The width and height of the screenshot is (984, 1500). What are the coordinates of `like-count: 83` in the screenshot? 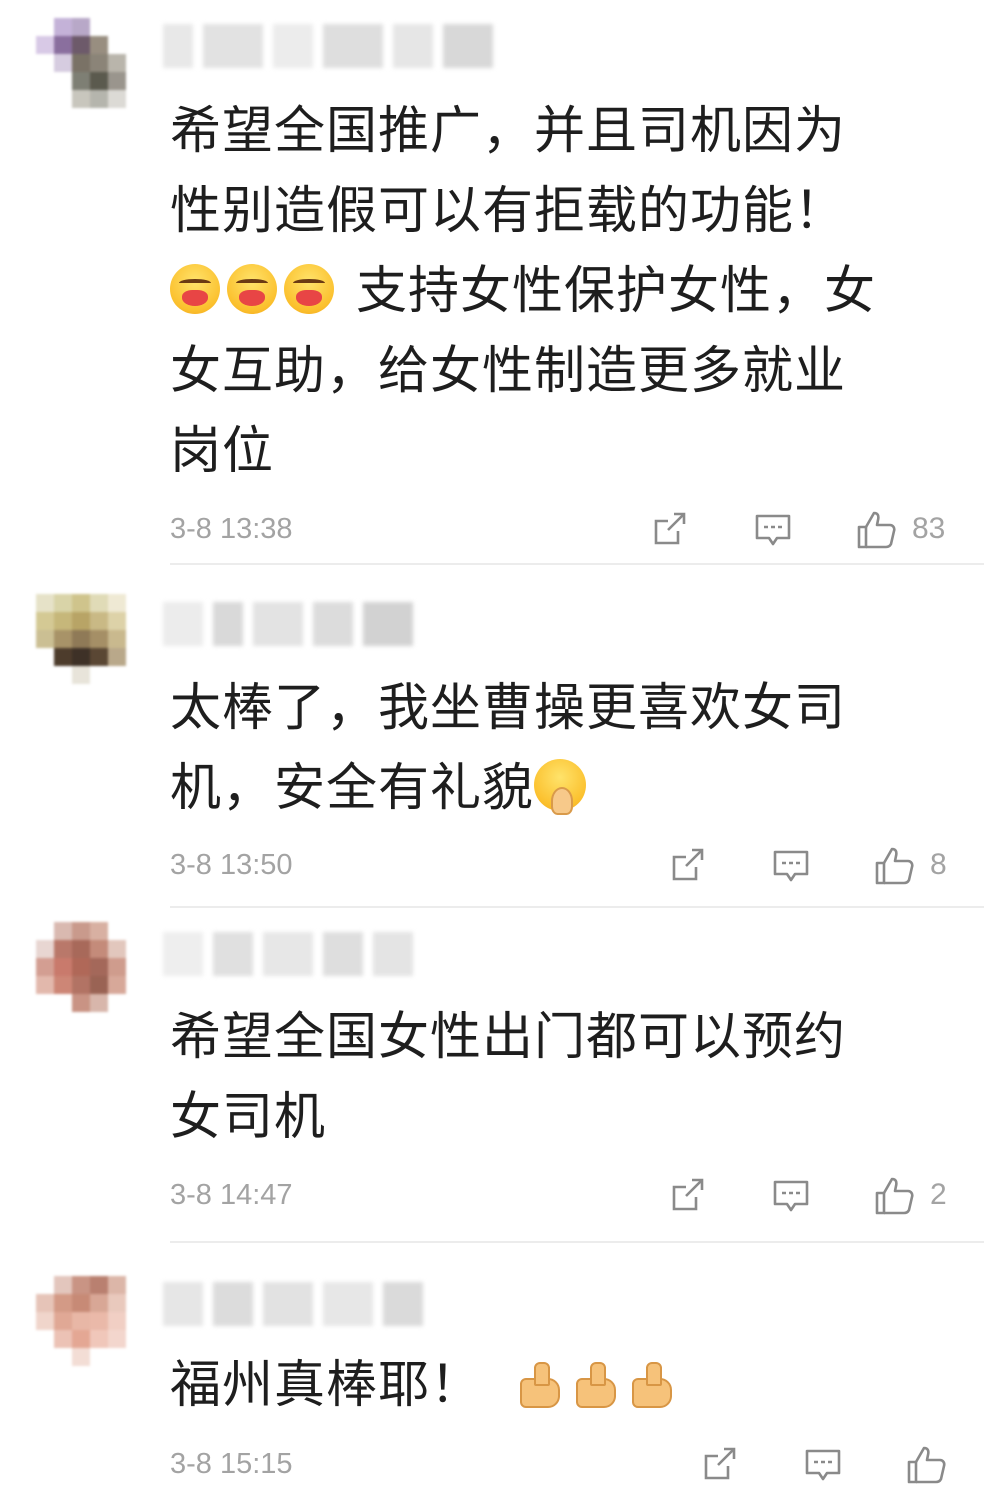 It's located at (929, 528).